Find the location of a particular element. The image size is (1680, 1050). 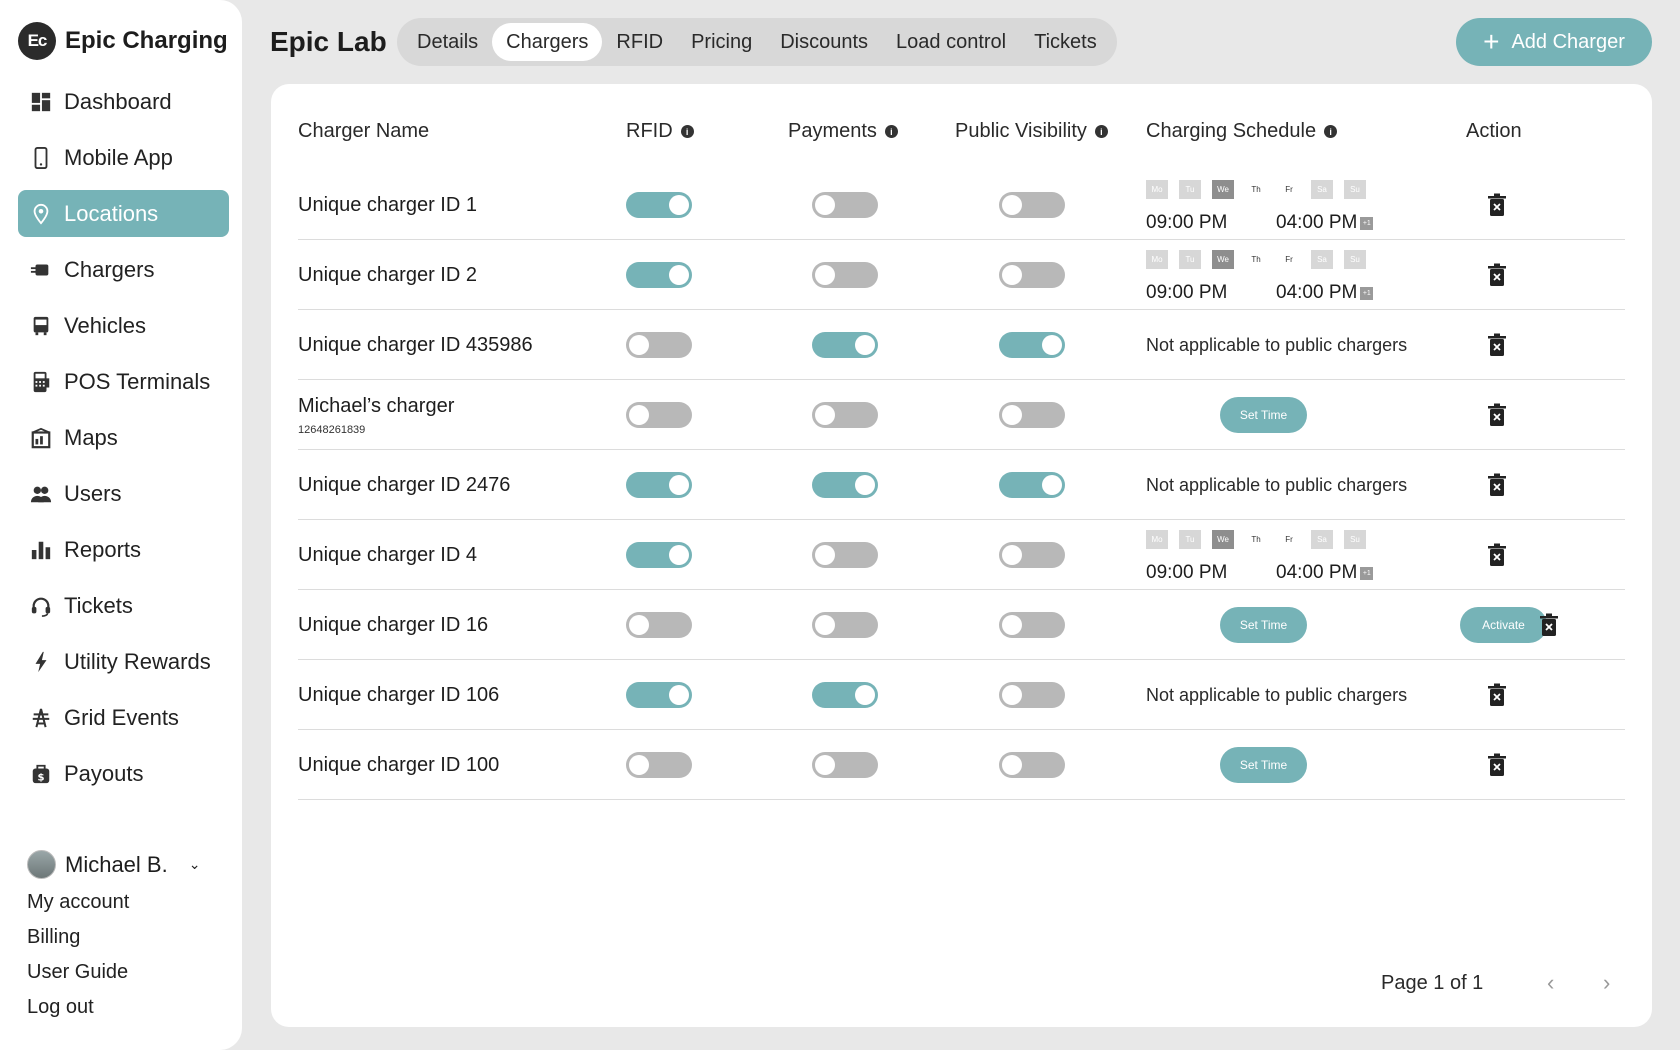

charger-name: Unique charger ID 100 is located at coordinates (398, 765).